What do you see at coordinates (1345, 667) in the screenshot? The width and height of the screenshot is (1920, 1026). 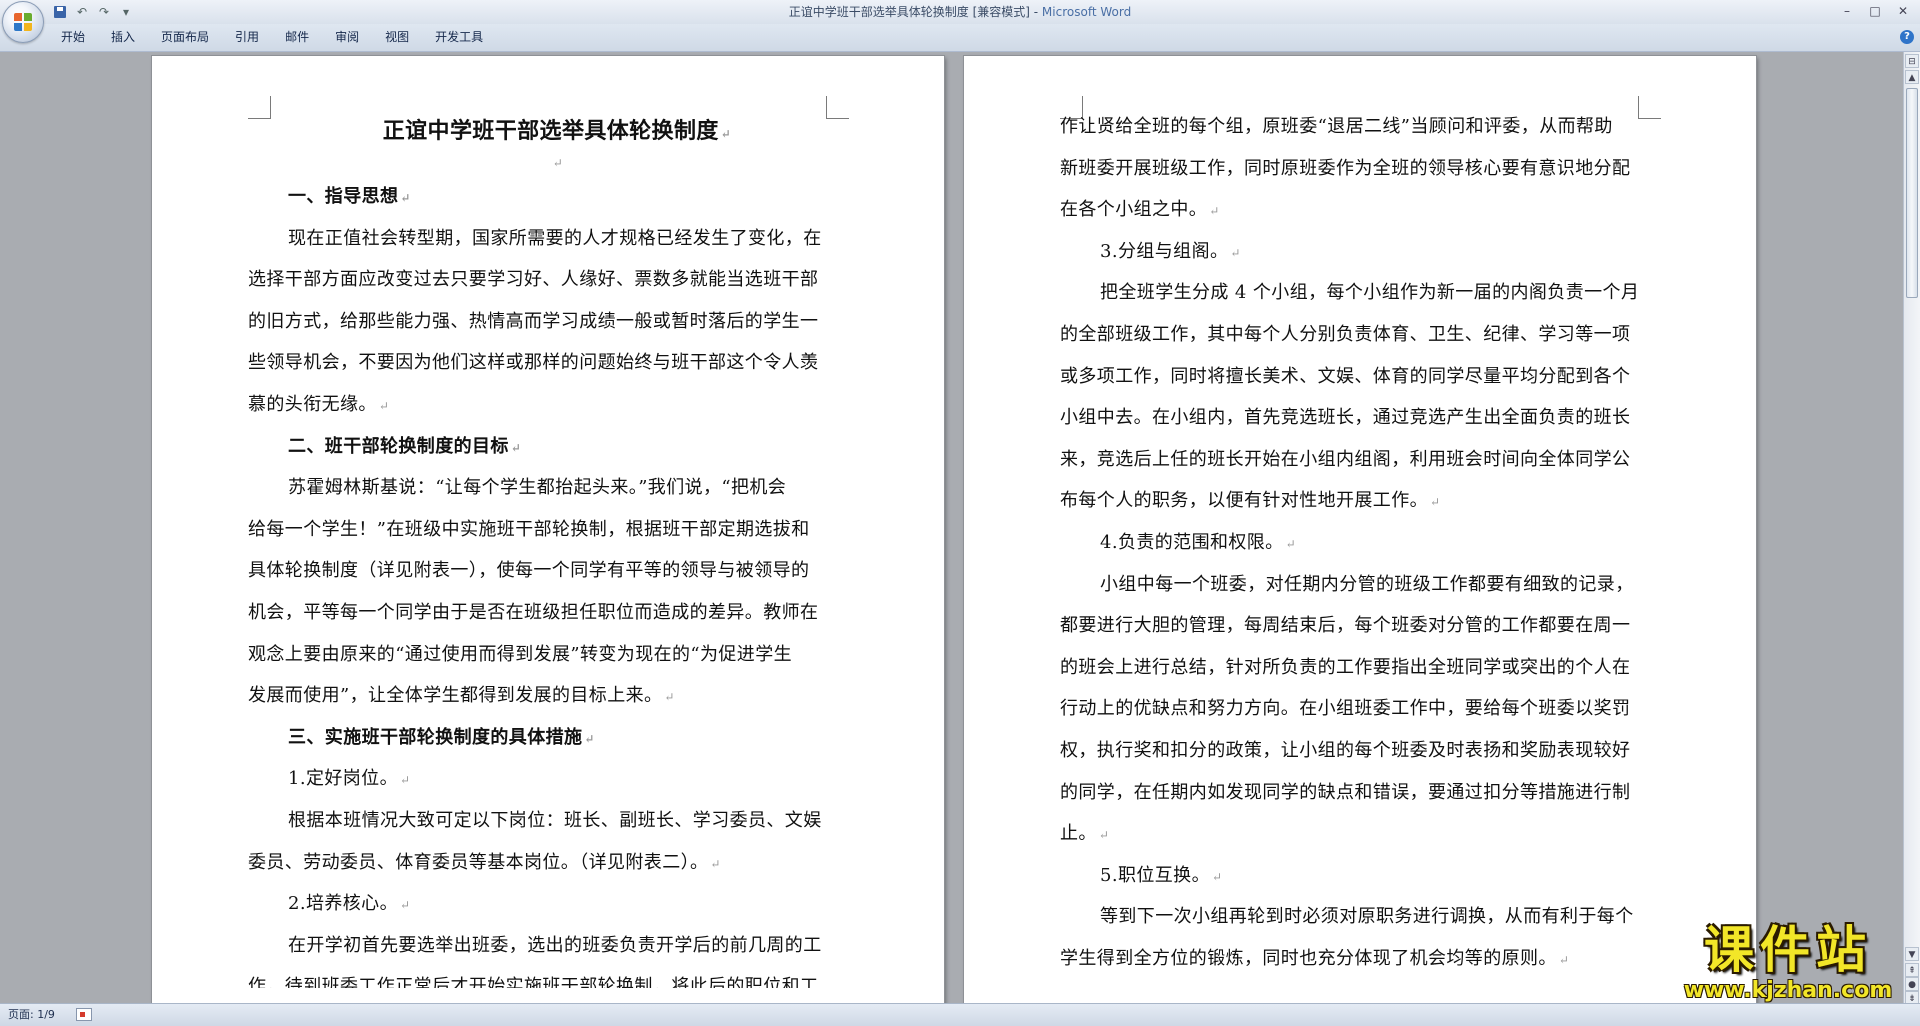 I see `line-text: 的班会上进行总结，针对所负责的工作要指出全班同学或突出的个人在` at bounding box center [1345, 667].